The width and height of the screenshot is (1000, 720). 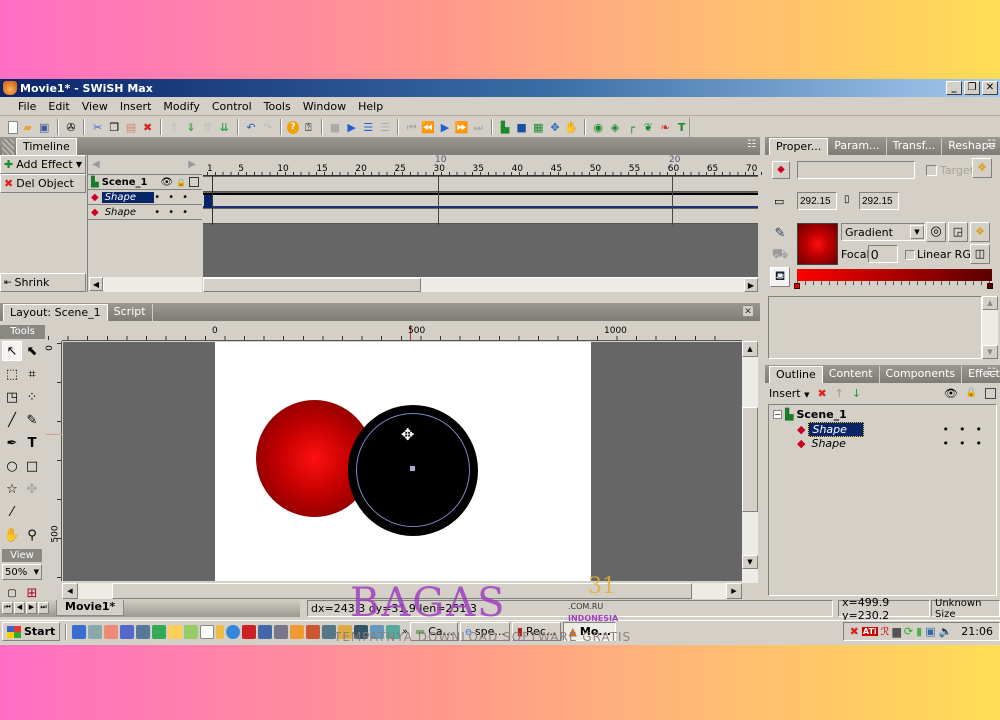 I want to click on star-tool-icon: ☆, so click(x=12, y=489).